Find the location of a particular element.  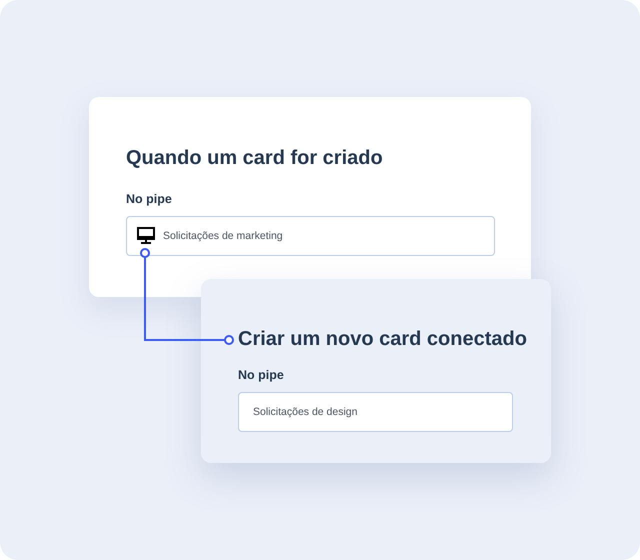

monitor-icon is located at coordinates (146, 236).